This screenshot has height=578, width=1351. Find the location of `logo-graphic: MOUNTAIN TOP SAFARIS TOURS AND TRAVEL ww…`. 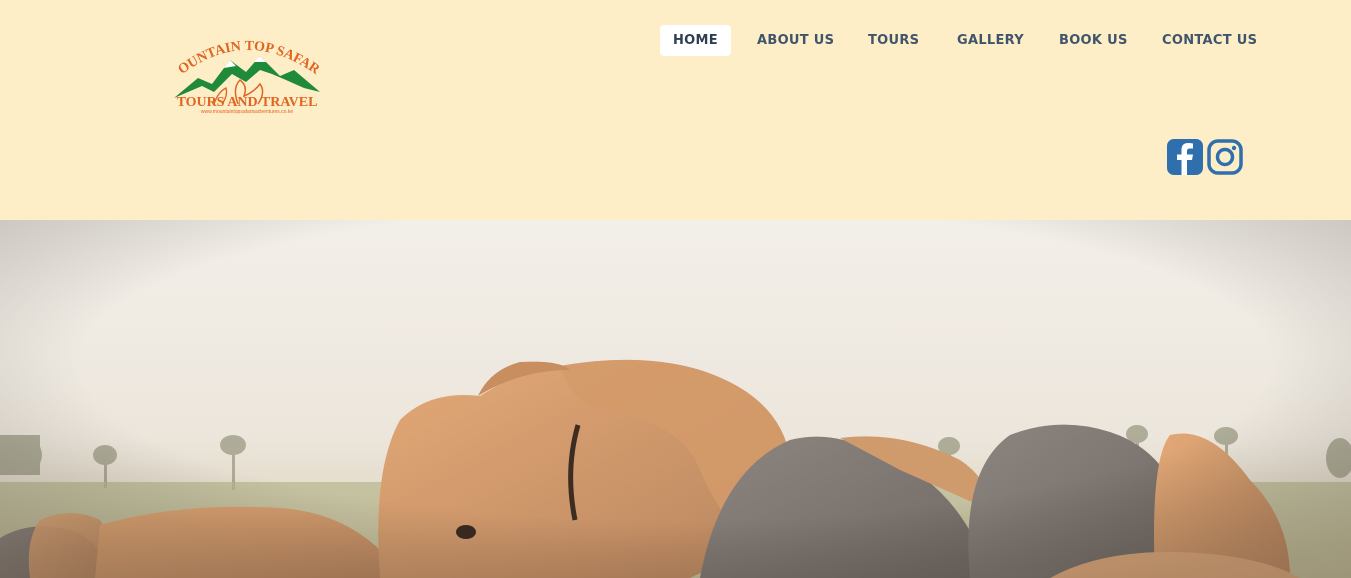

logo-graphic: MOUNTAIN TOP SAFARIS TOURS AND TRAVEL ww… is located at coordinates (242, 67).